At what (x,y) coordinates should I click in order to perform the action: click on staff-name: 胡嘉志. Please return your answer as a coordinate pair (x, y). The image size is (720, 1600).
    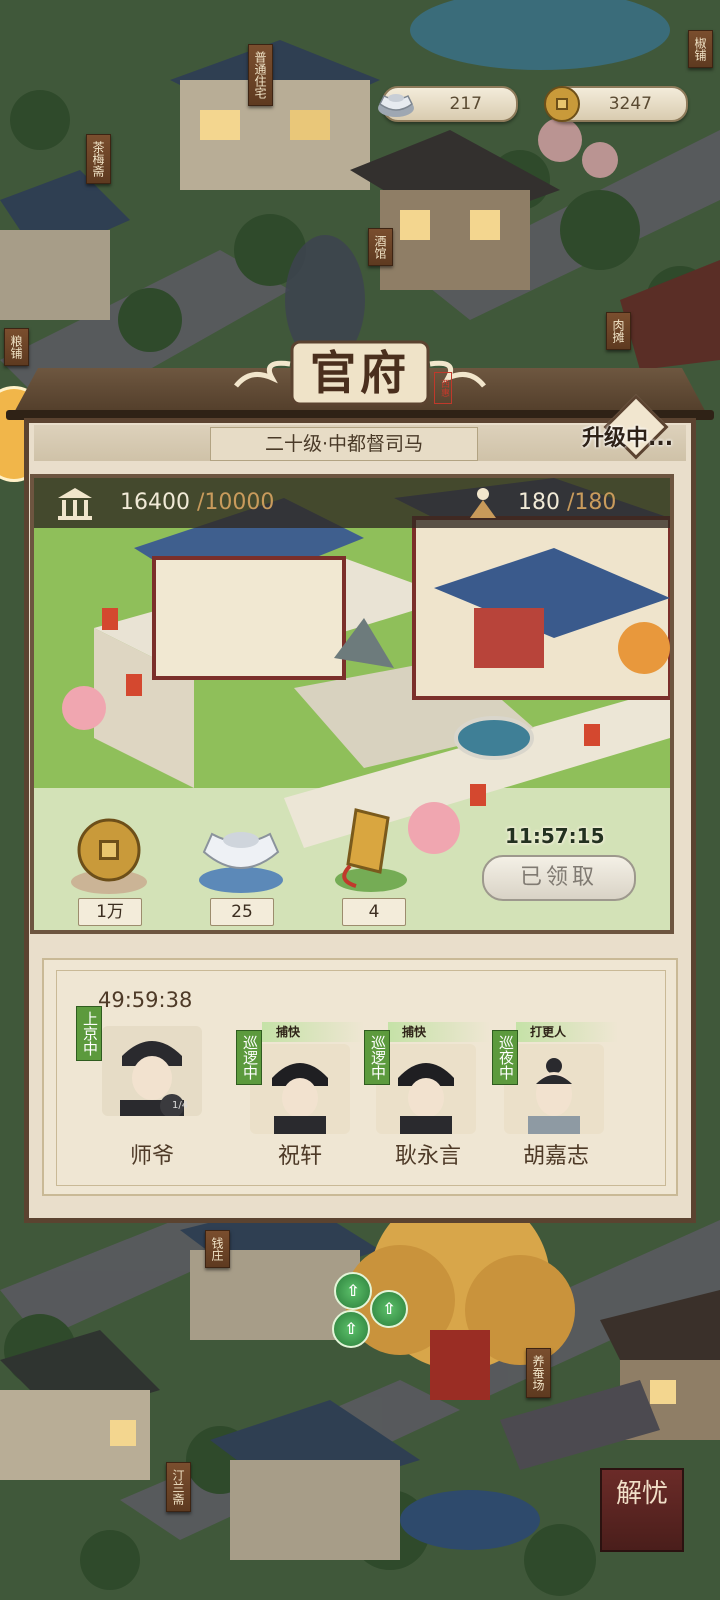
    Looking at the image, I should click on (555, 1156).